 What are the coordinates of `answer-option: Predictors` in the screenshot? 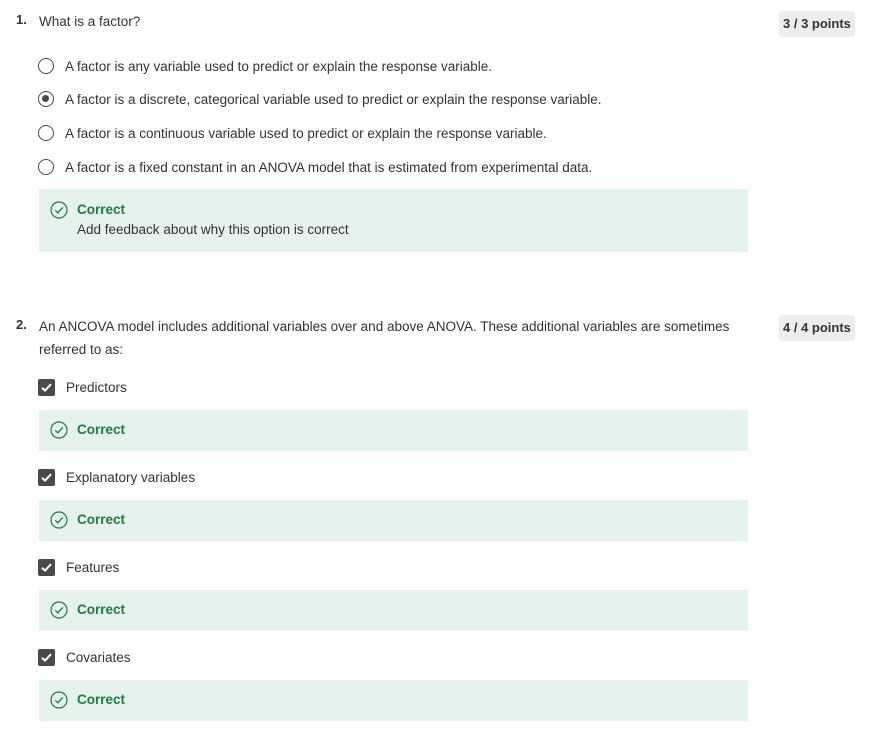 It's located at (82, 387).